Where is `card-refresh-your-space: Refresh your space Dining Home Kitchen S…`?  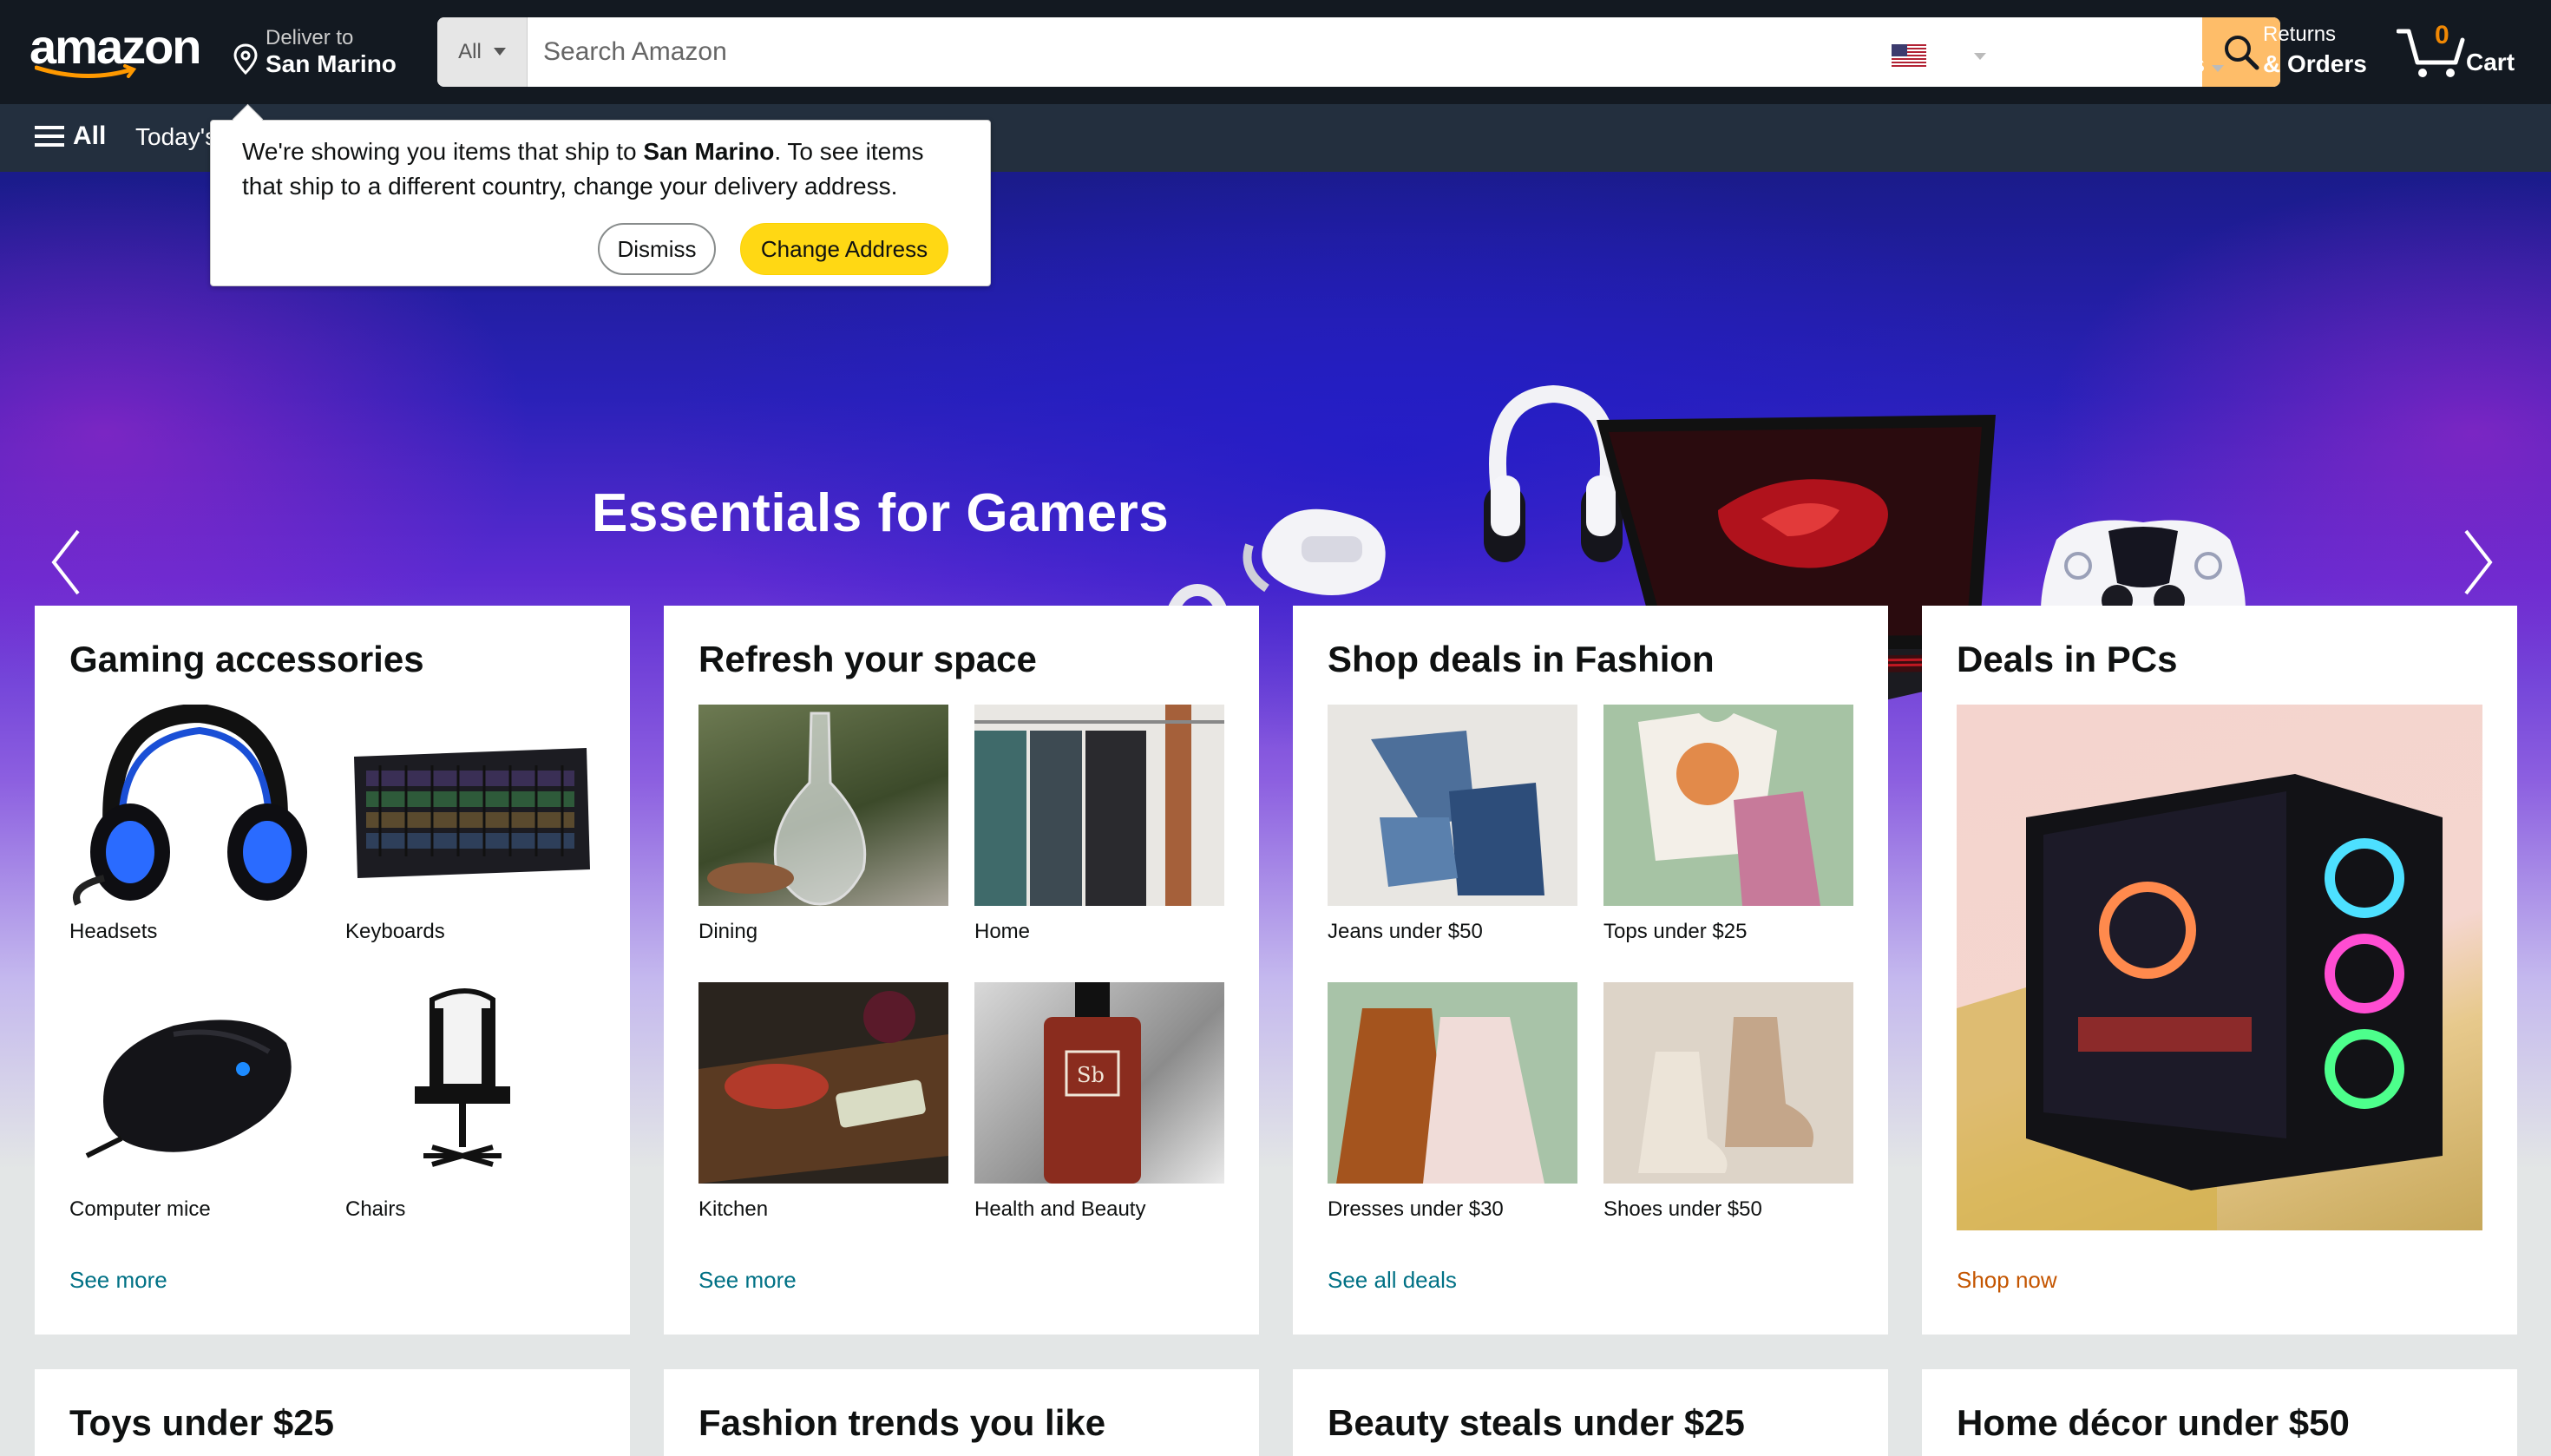 card-refresh-your-space: Refresh your space Dining Home Kitchen S… is located at coordinates (962, 970).